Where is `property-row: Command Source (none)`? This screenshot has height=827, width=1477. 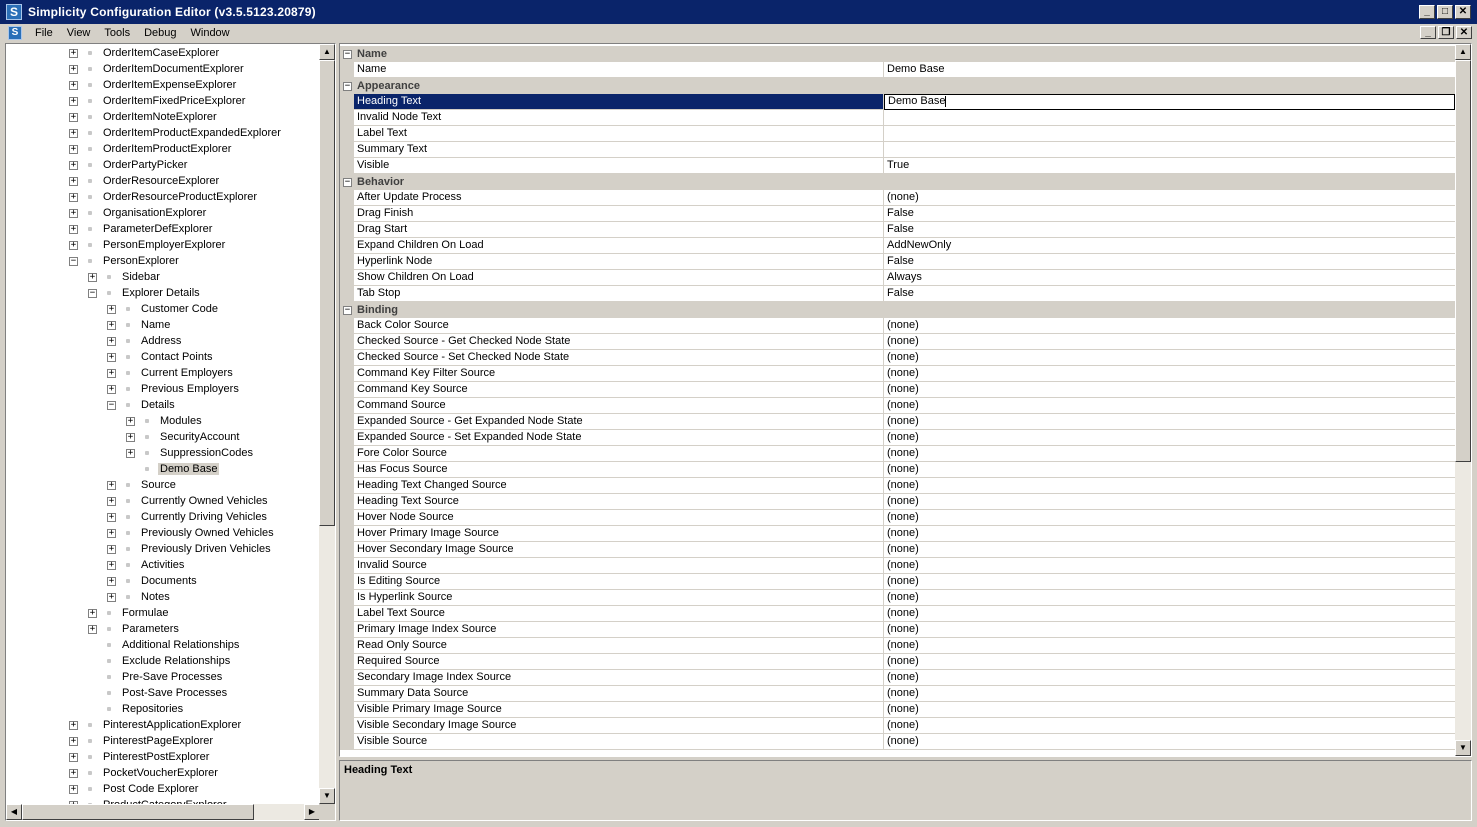
property-row: Command Source (none) is located at coordinates (897, 406).